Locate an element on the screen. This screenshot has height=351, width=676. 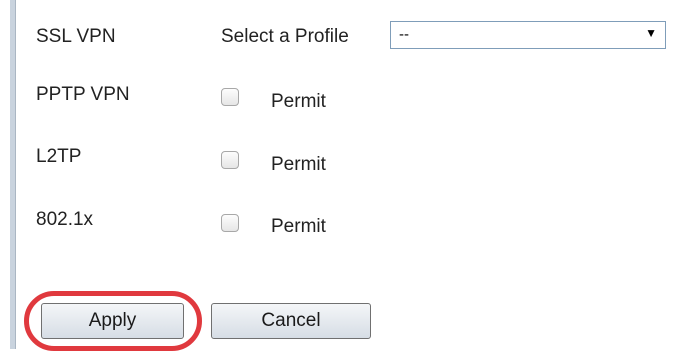
apply-highlight-ring is located at coordinates (113, 321).